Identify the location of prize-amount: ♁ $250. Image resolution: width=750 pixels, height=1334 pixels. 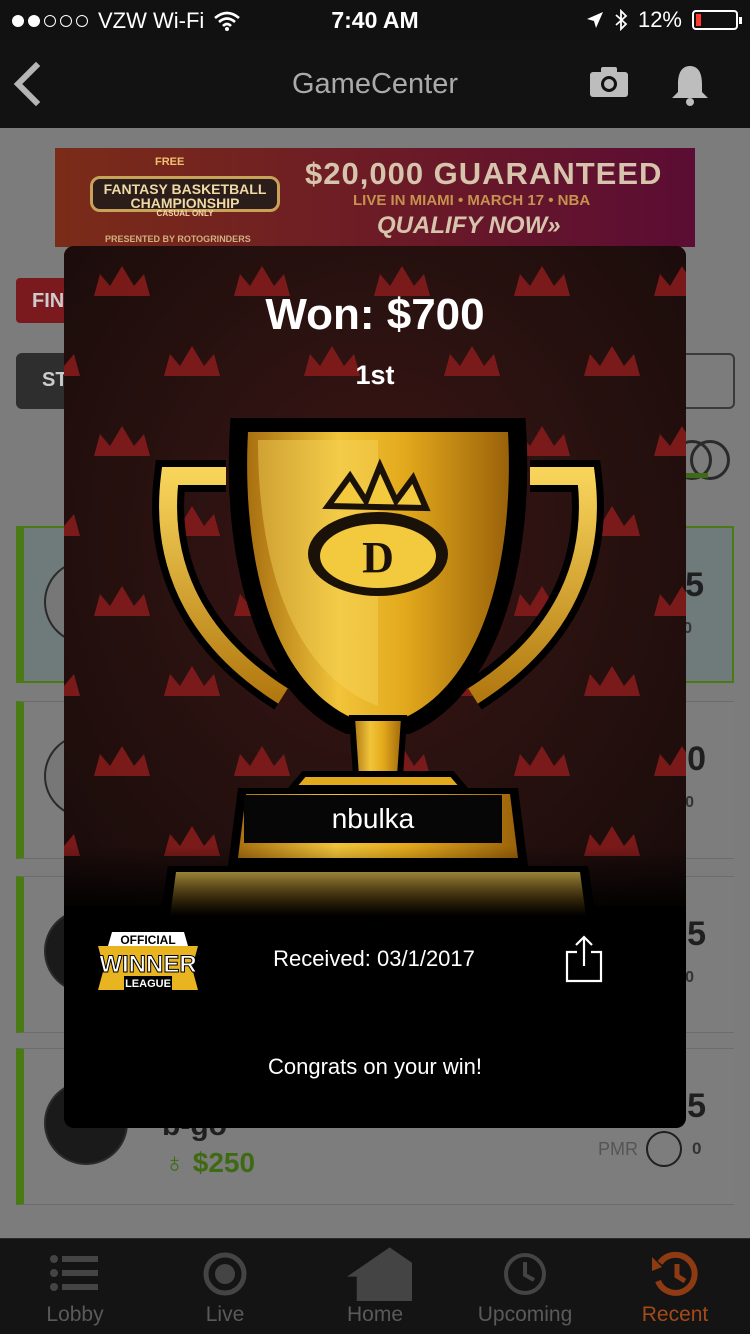
(209, 1163).